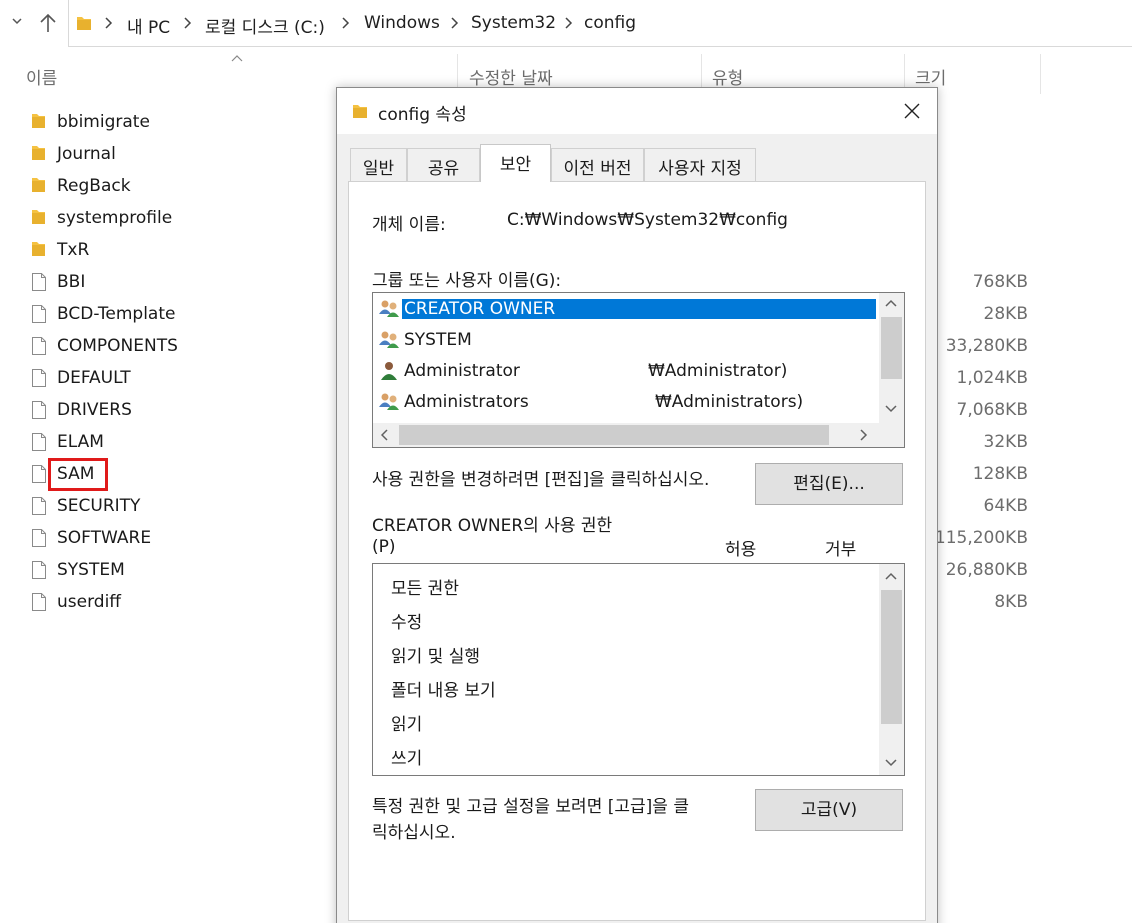 The height and width of the screenshot is (923, 1132). I want to click on permissions-listbox: 모든 권한 수정 읽기 및 실행 폴더 내용 보기 읽기 쓰기, so click(638, 669).